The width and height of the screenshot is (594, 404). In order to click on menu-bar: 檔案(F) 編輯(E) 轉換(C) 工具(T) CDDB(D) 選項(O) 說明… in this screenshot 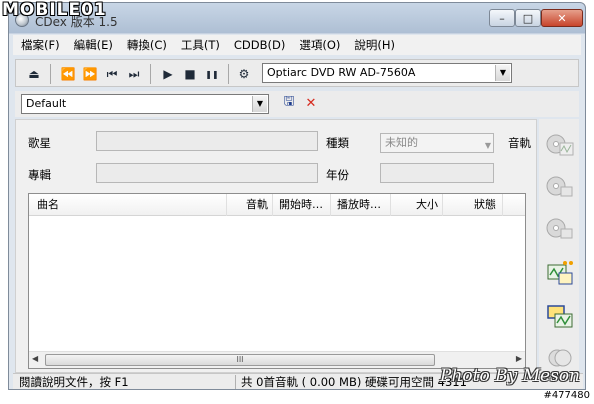, I will do `click(297, 45)`.